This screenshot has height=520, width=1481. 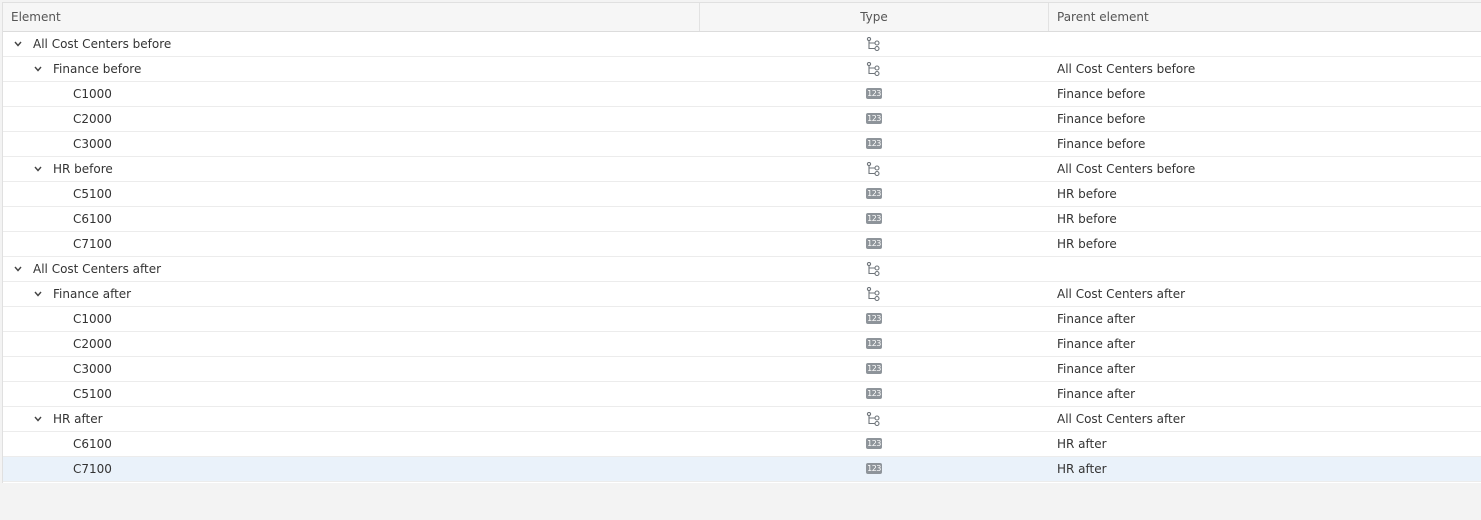 I want to click on element-label: All Cost Centers before, so click(x=102, y=44).